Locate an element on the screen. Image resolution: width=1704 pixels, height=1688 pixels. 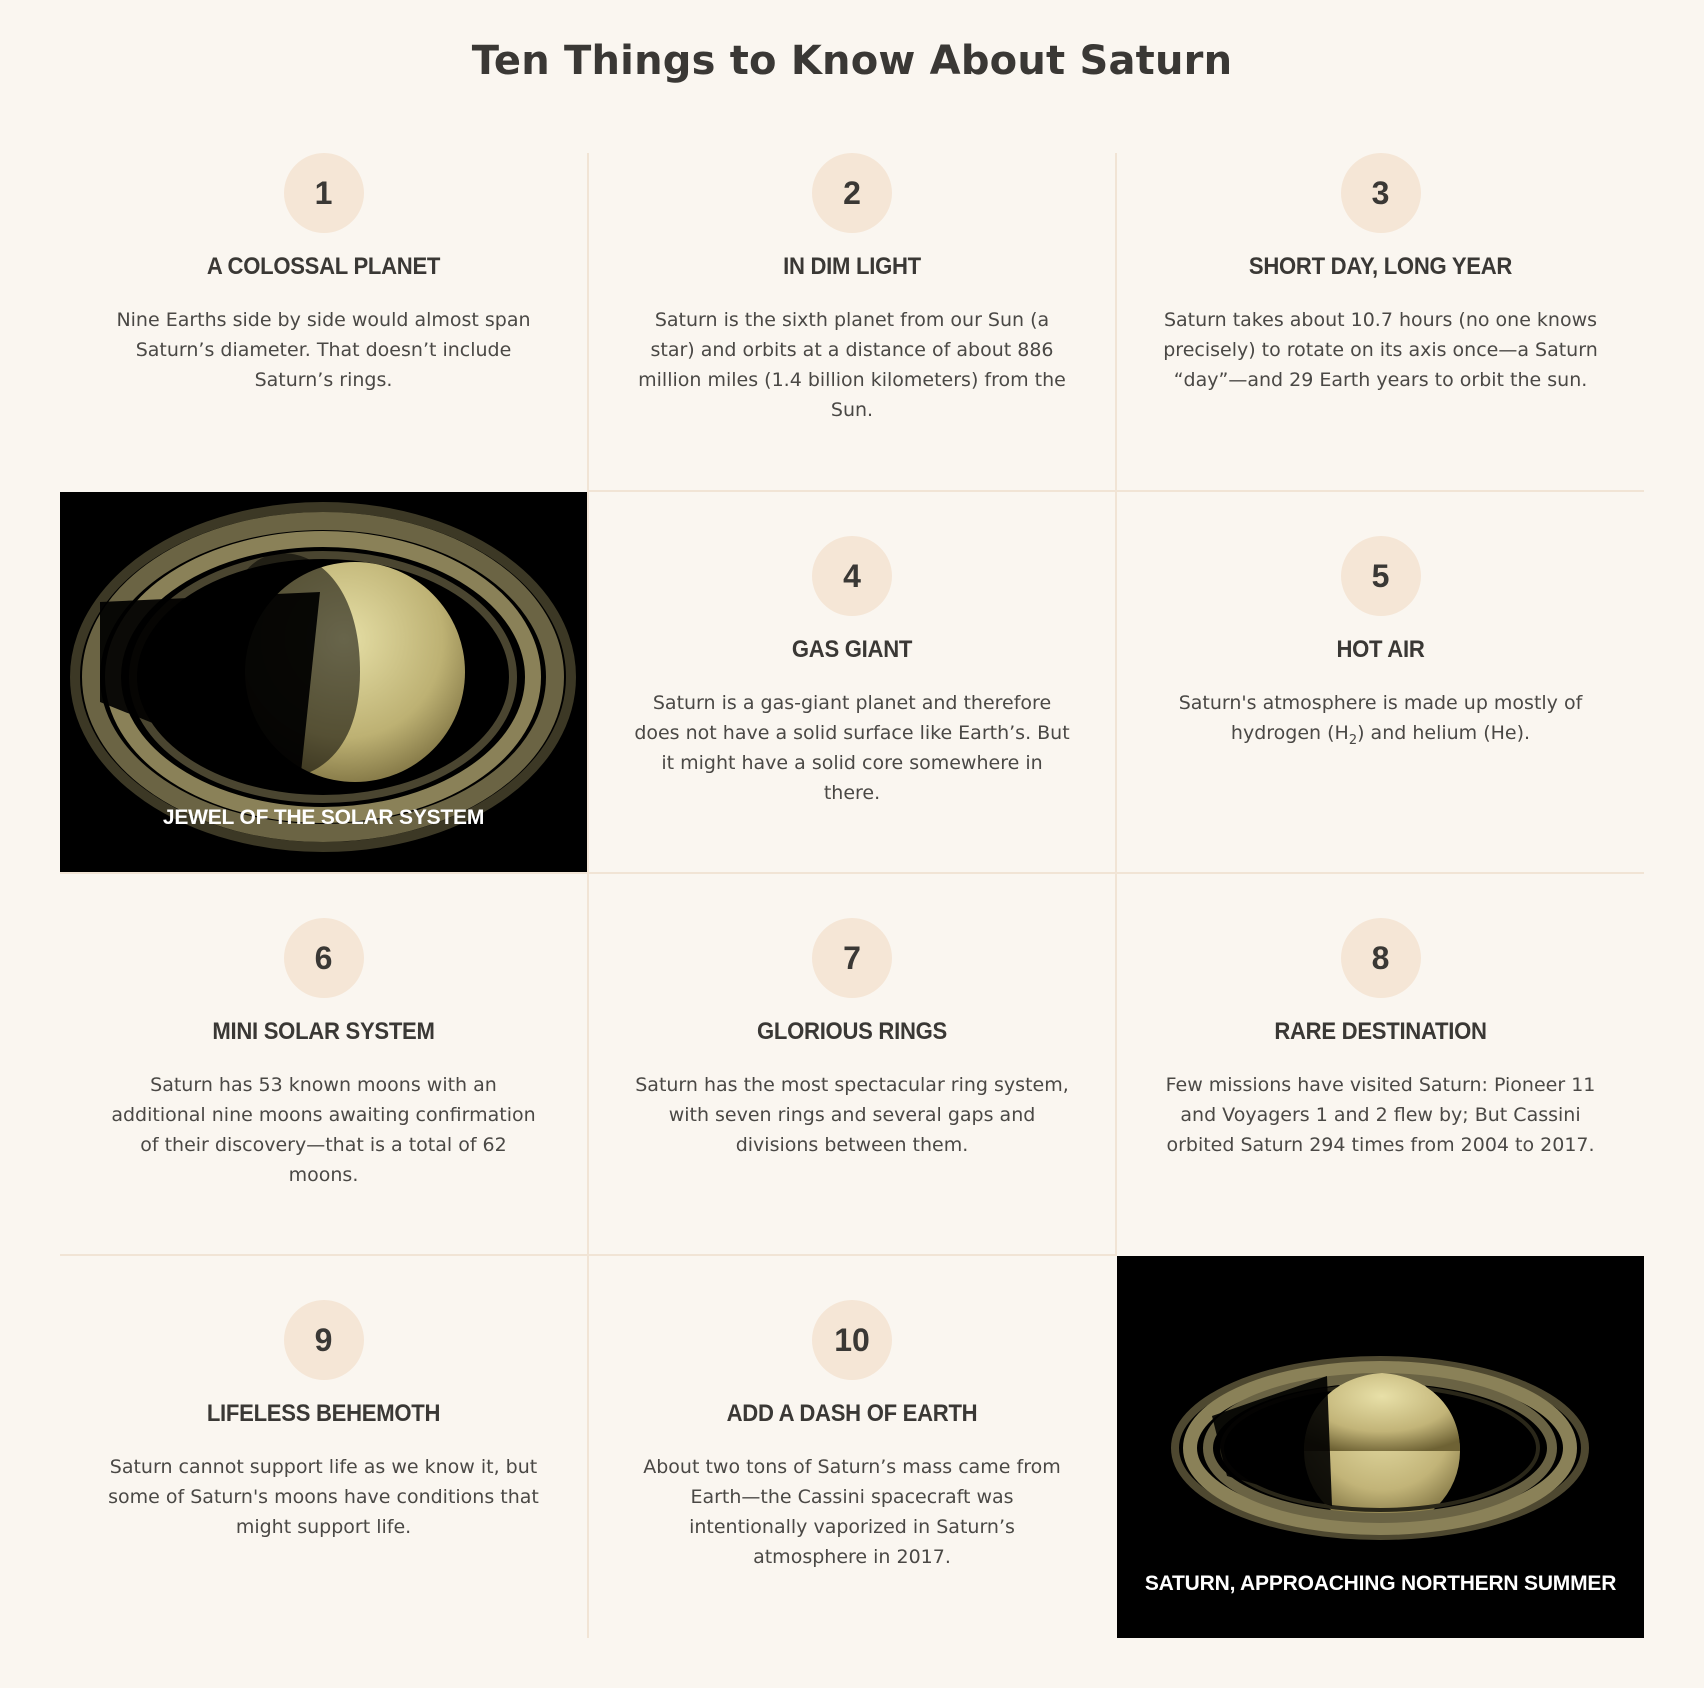
fact-title: MINI SOLAR SYSTEM is located at coordinates (323, 1031).